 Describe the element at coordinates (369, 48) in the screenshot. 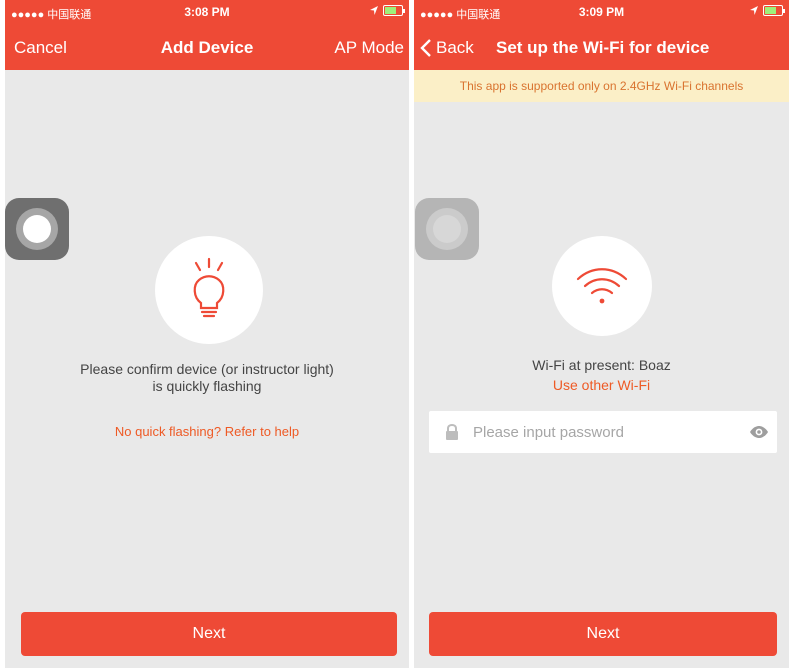

I see `ap-mode-button: AP Mode` at that location.